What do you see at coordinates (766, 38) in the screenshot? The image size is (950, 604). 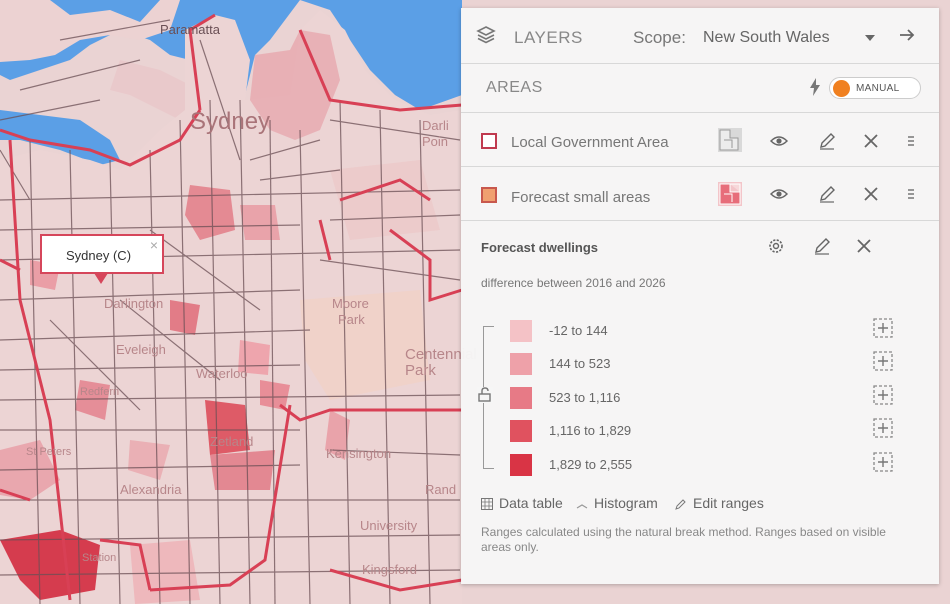 I see `scope-dropdown: New South Wales` at bounding box center [766, 38].